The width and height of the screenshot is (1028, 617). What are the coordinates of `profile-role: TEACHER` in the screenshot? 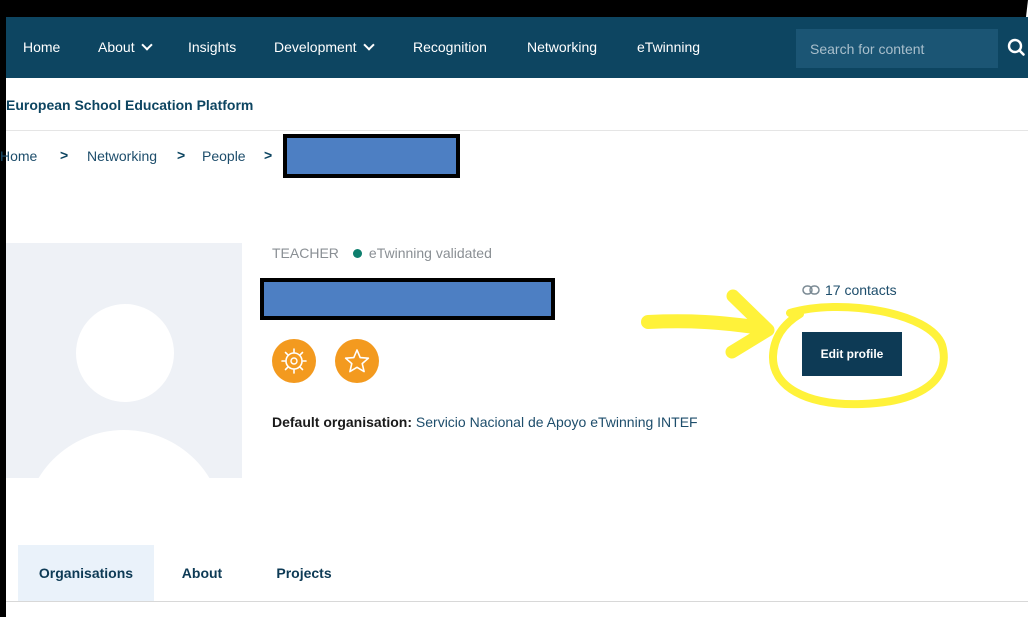 It's located at (305, 253).